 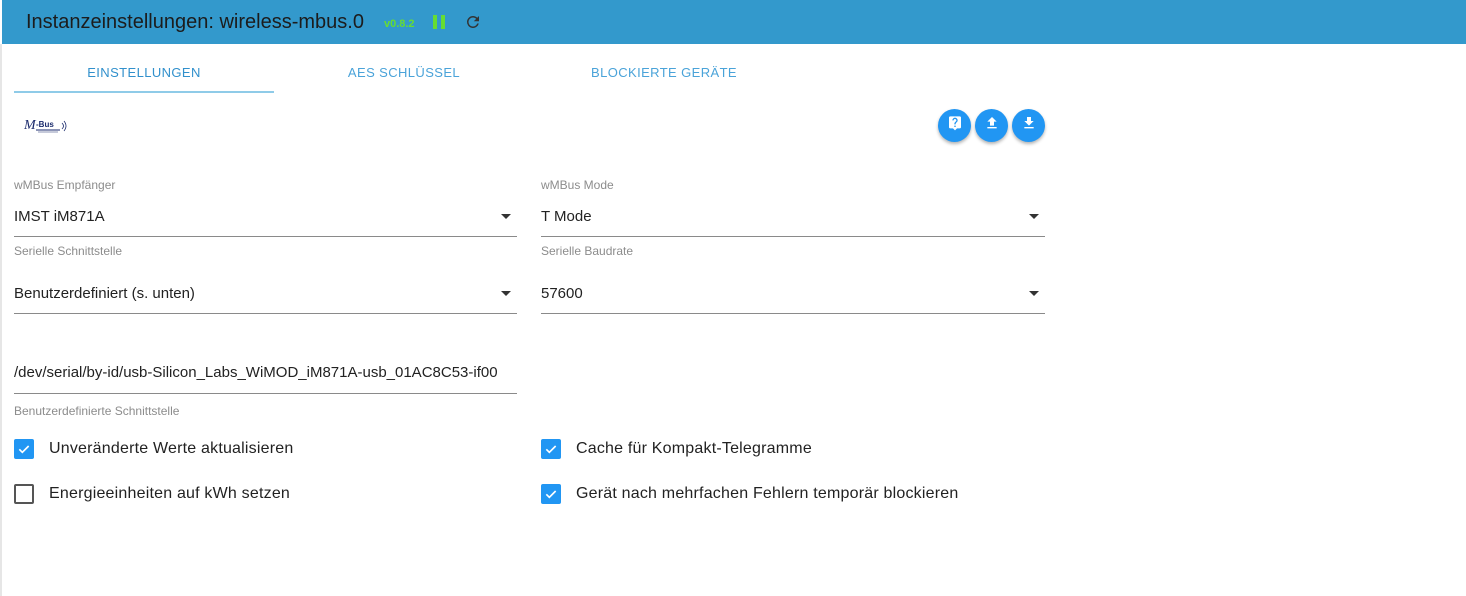 I want to click on energy-kwh-checkbox: Energieeinheiten auf kWh setzen, so click(x=152, y=494).